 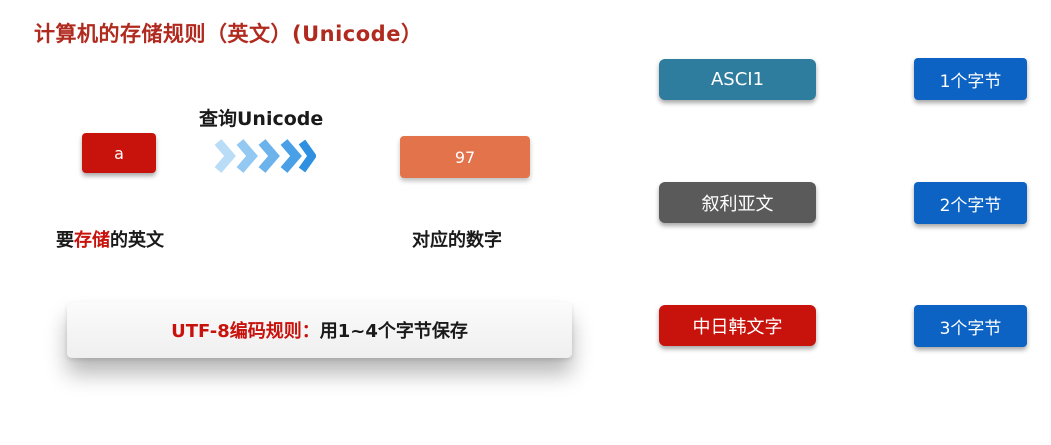 What do you see at coordinates (291, 156) in the screenshot?
I see `chevron-4-icon` at bounding box center [291, 156].